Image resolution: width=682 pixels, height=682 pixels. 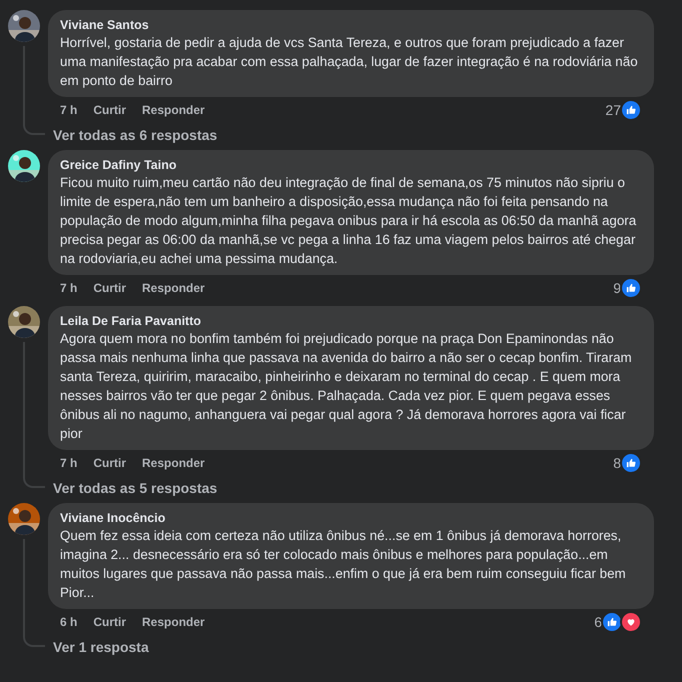 What do you see at coordinates (349, 62) in the screenshot?
I see `comment-text: Horrível, gostaria de pedir a ajuda de vcs Santa Tereza, e outros que foram prejudicado a fazer uma manifestação pra acabar com essa palhaçada, lugar de fazer integração é na rodoviária não em ponto de bairro` at bounding box center [349, 62].